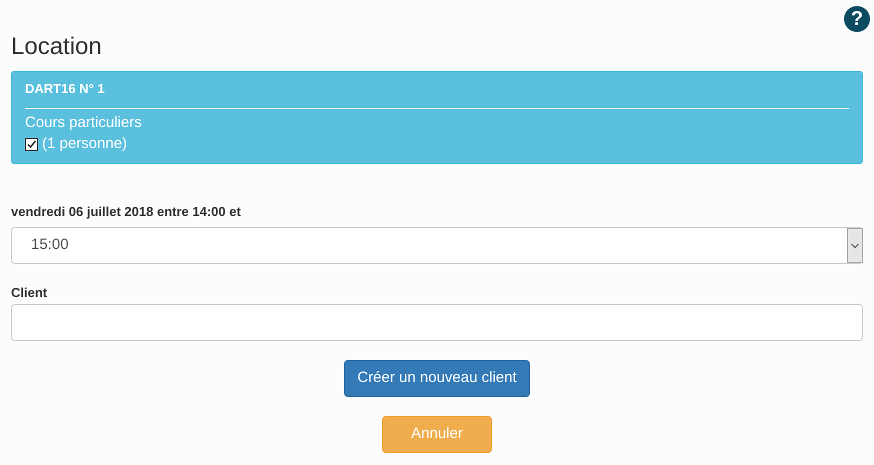 The width and height of the screenshot is (874, 465). I want to click on time-label: vendredi 06 juillet 2018 entre 14:00 et, so click(126, 212).